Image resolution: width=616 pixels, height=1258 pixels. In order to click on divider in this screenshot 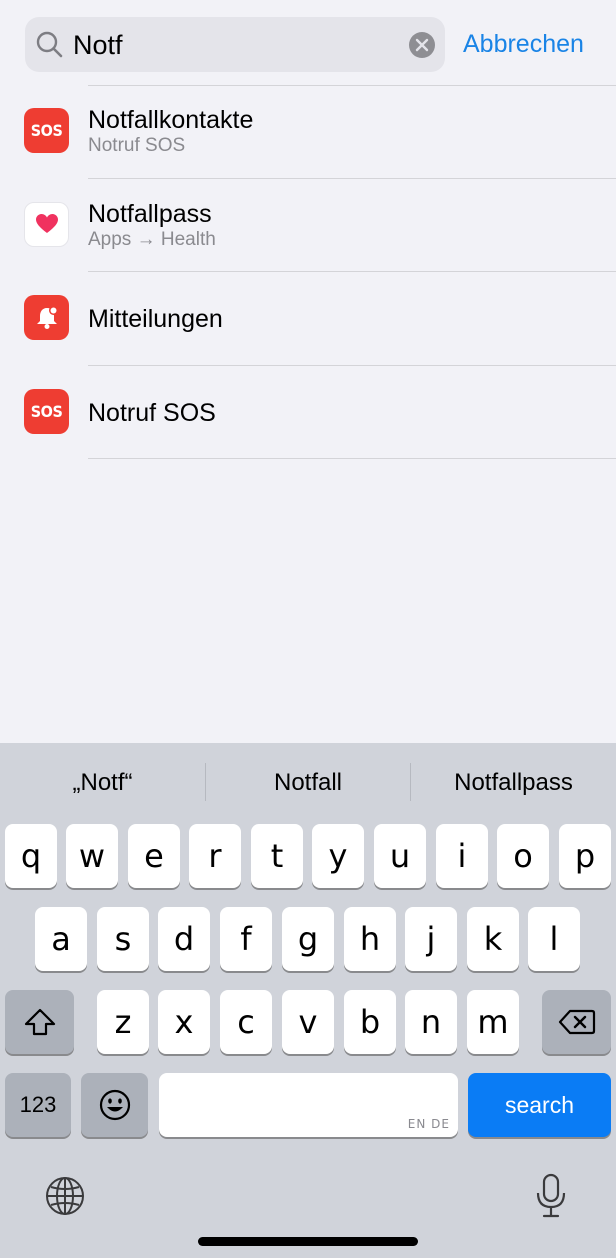, I will do `click(352, 458)`.